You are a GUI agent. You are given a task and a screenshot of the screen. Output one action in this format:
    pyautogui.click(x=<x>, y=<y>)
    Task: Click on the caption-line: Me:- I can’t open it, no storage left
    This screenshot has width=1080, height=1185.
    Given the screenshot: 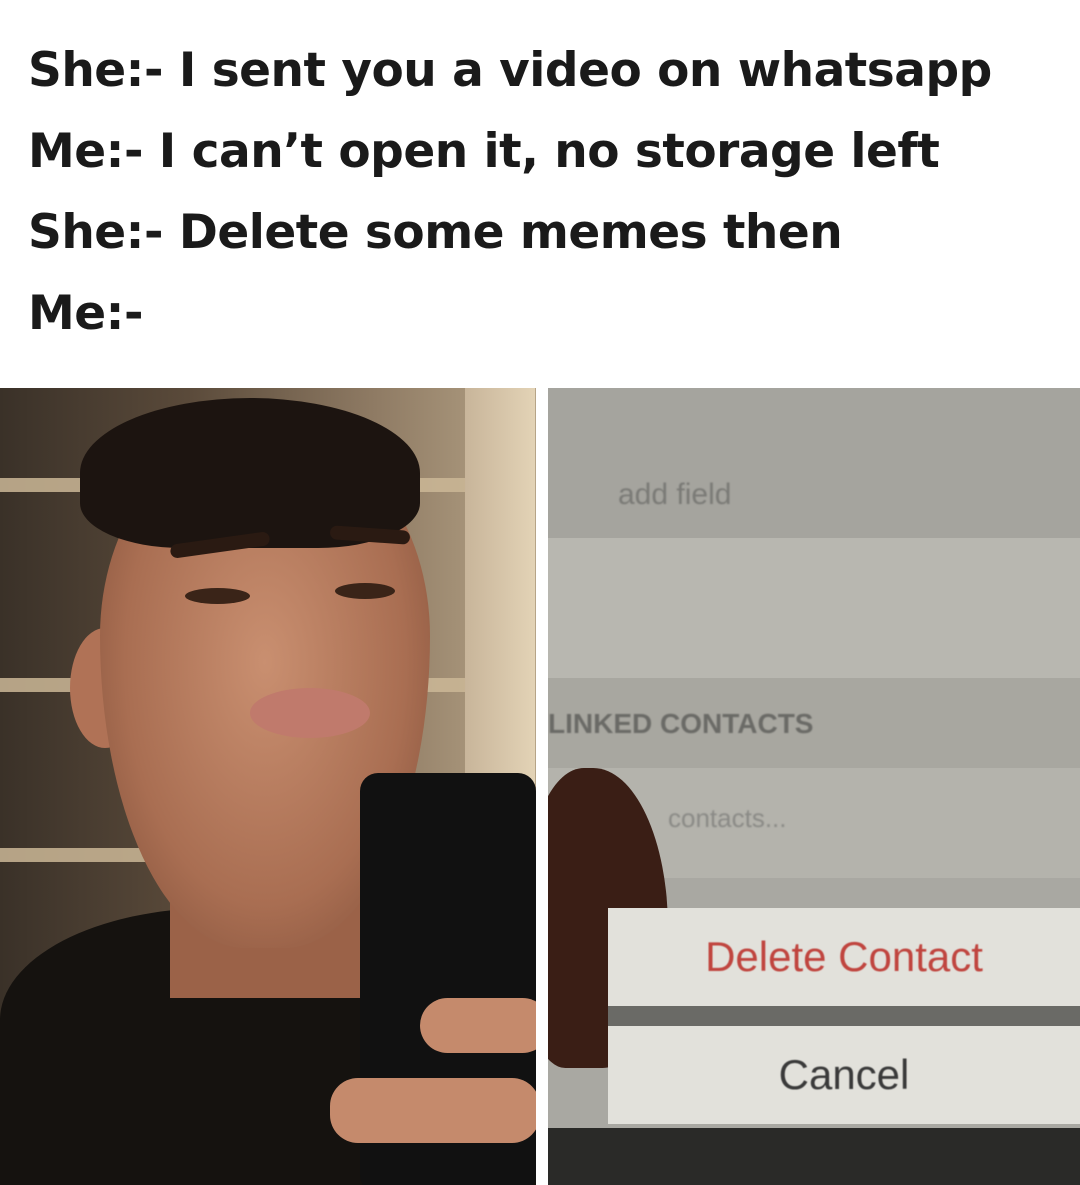 What is the action you would take?
    pyautogui.click(x=484, y=151)
    